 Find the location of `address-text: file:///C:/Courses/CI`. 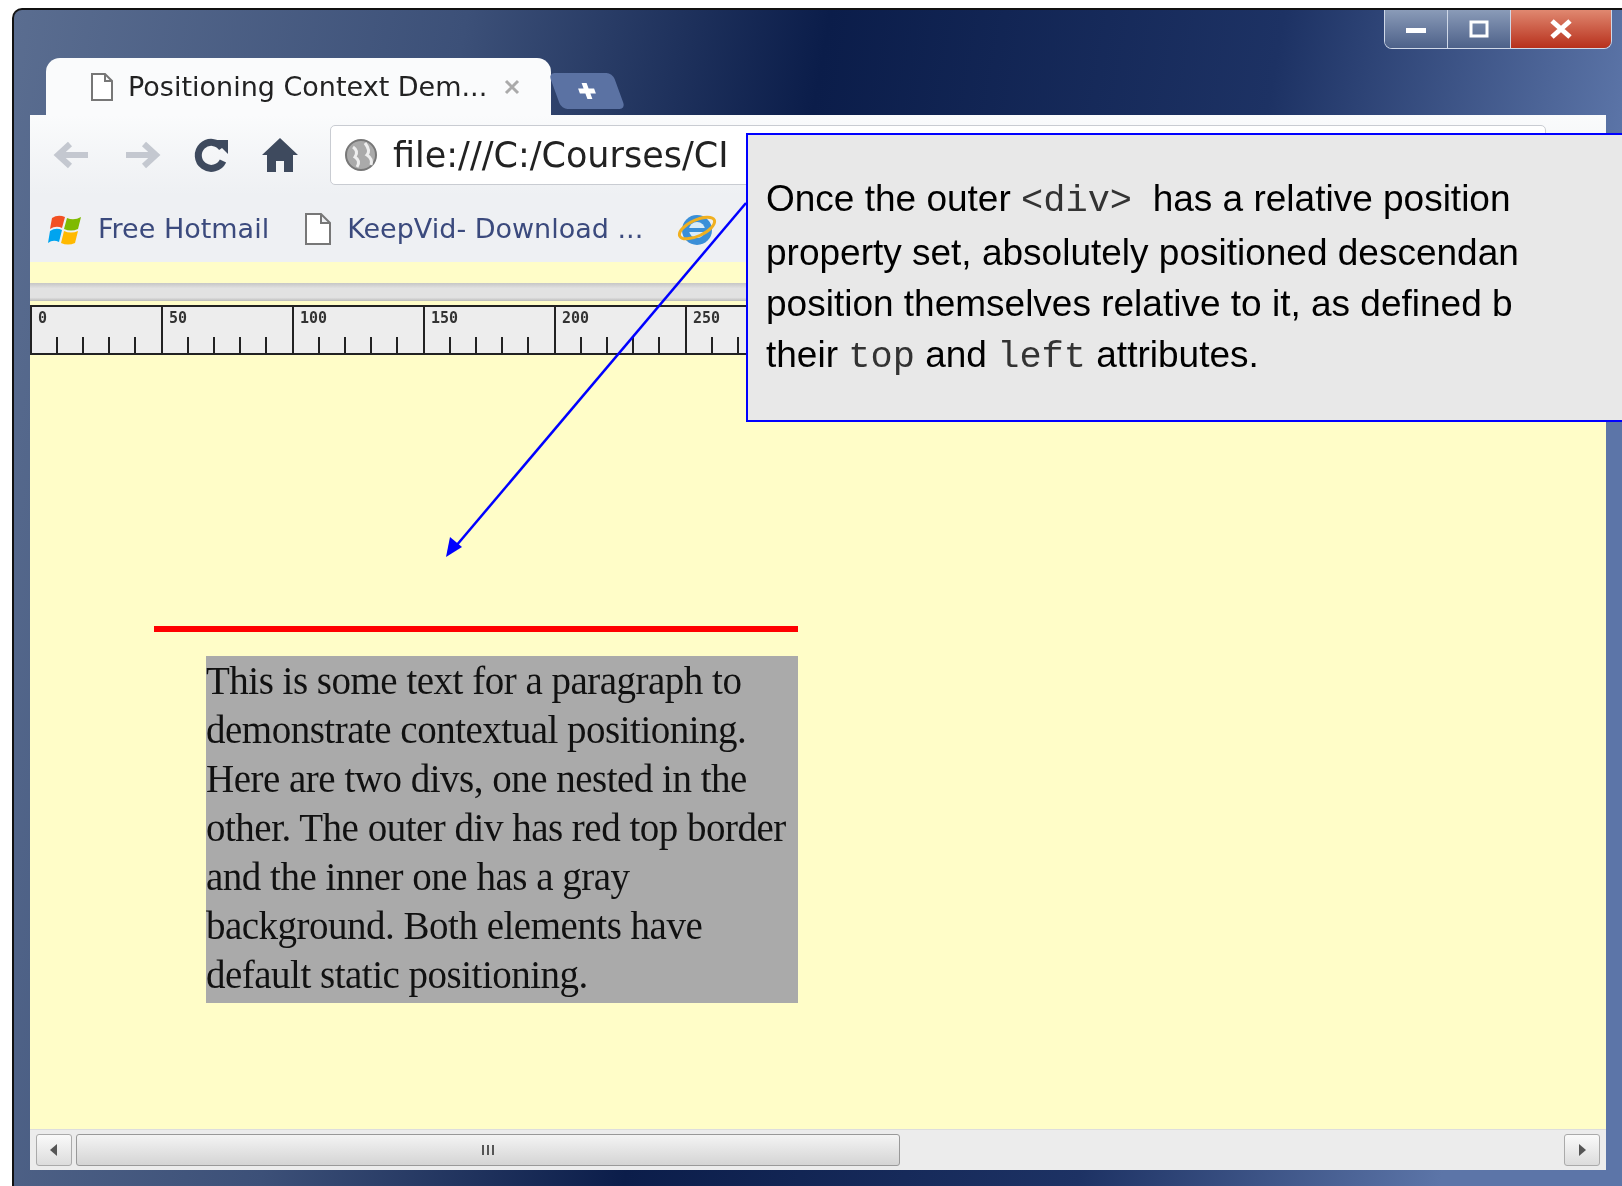

address-text: file:///C:/Courses/CI is located at coordinates (561, 155).